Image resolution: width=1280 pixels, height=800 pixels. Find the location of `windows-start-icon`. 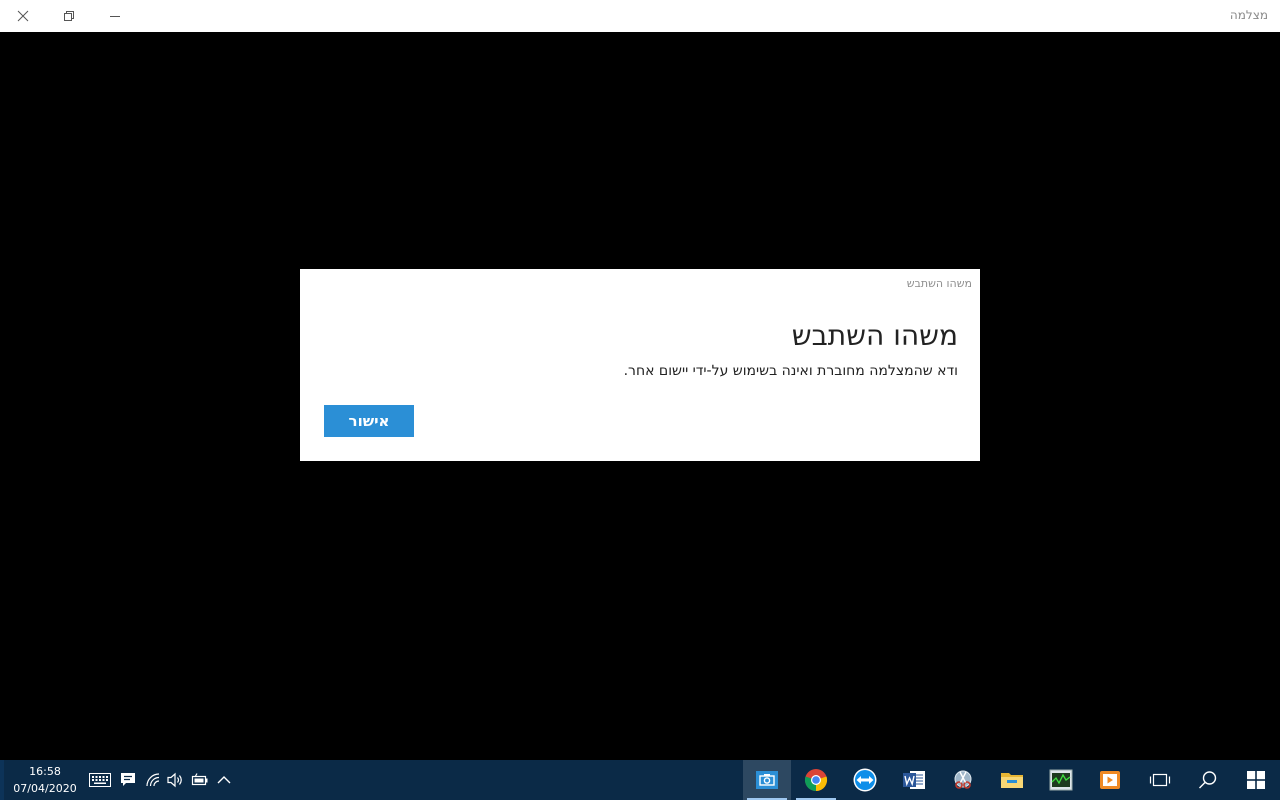

windows-start-icon is located at coordinates (1256, 780).